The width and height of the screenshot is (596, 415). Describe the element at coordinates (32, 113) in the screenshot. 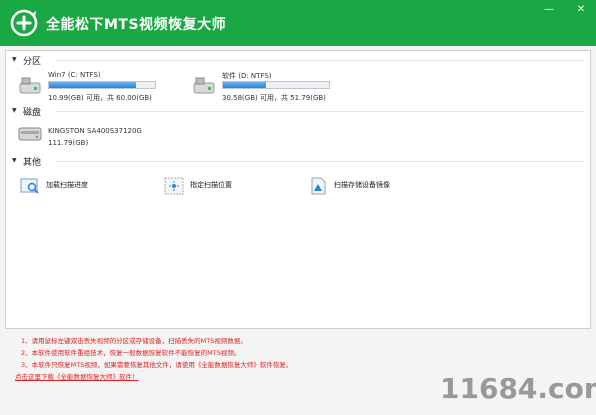

I see `section-label: 磁盘` at that location.